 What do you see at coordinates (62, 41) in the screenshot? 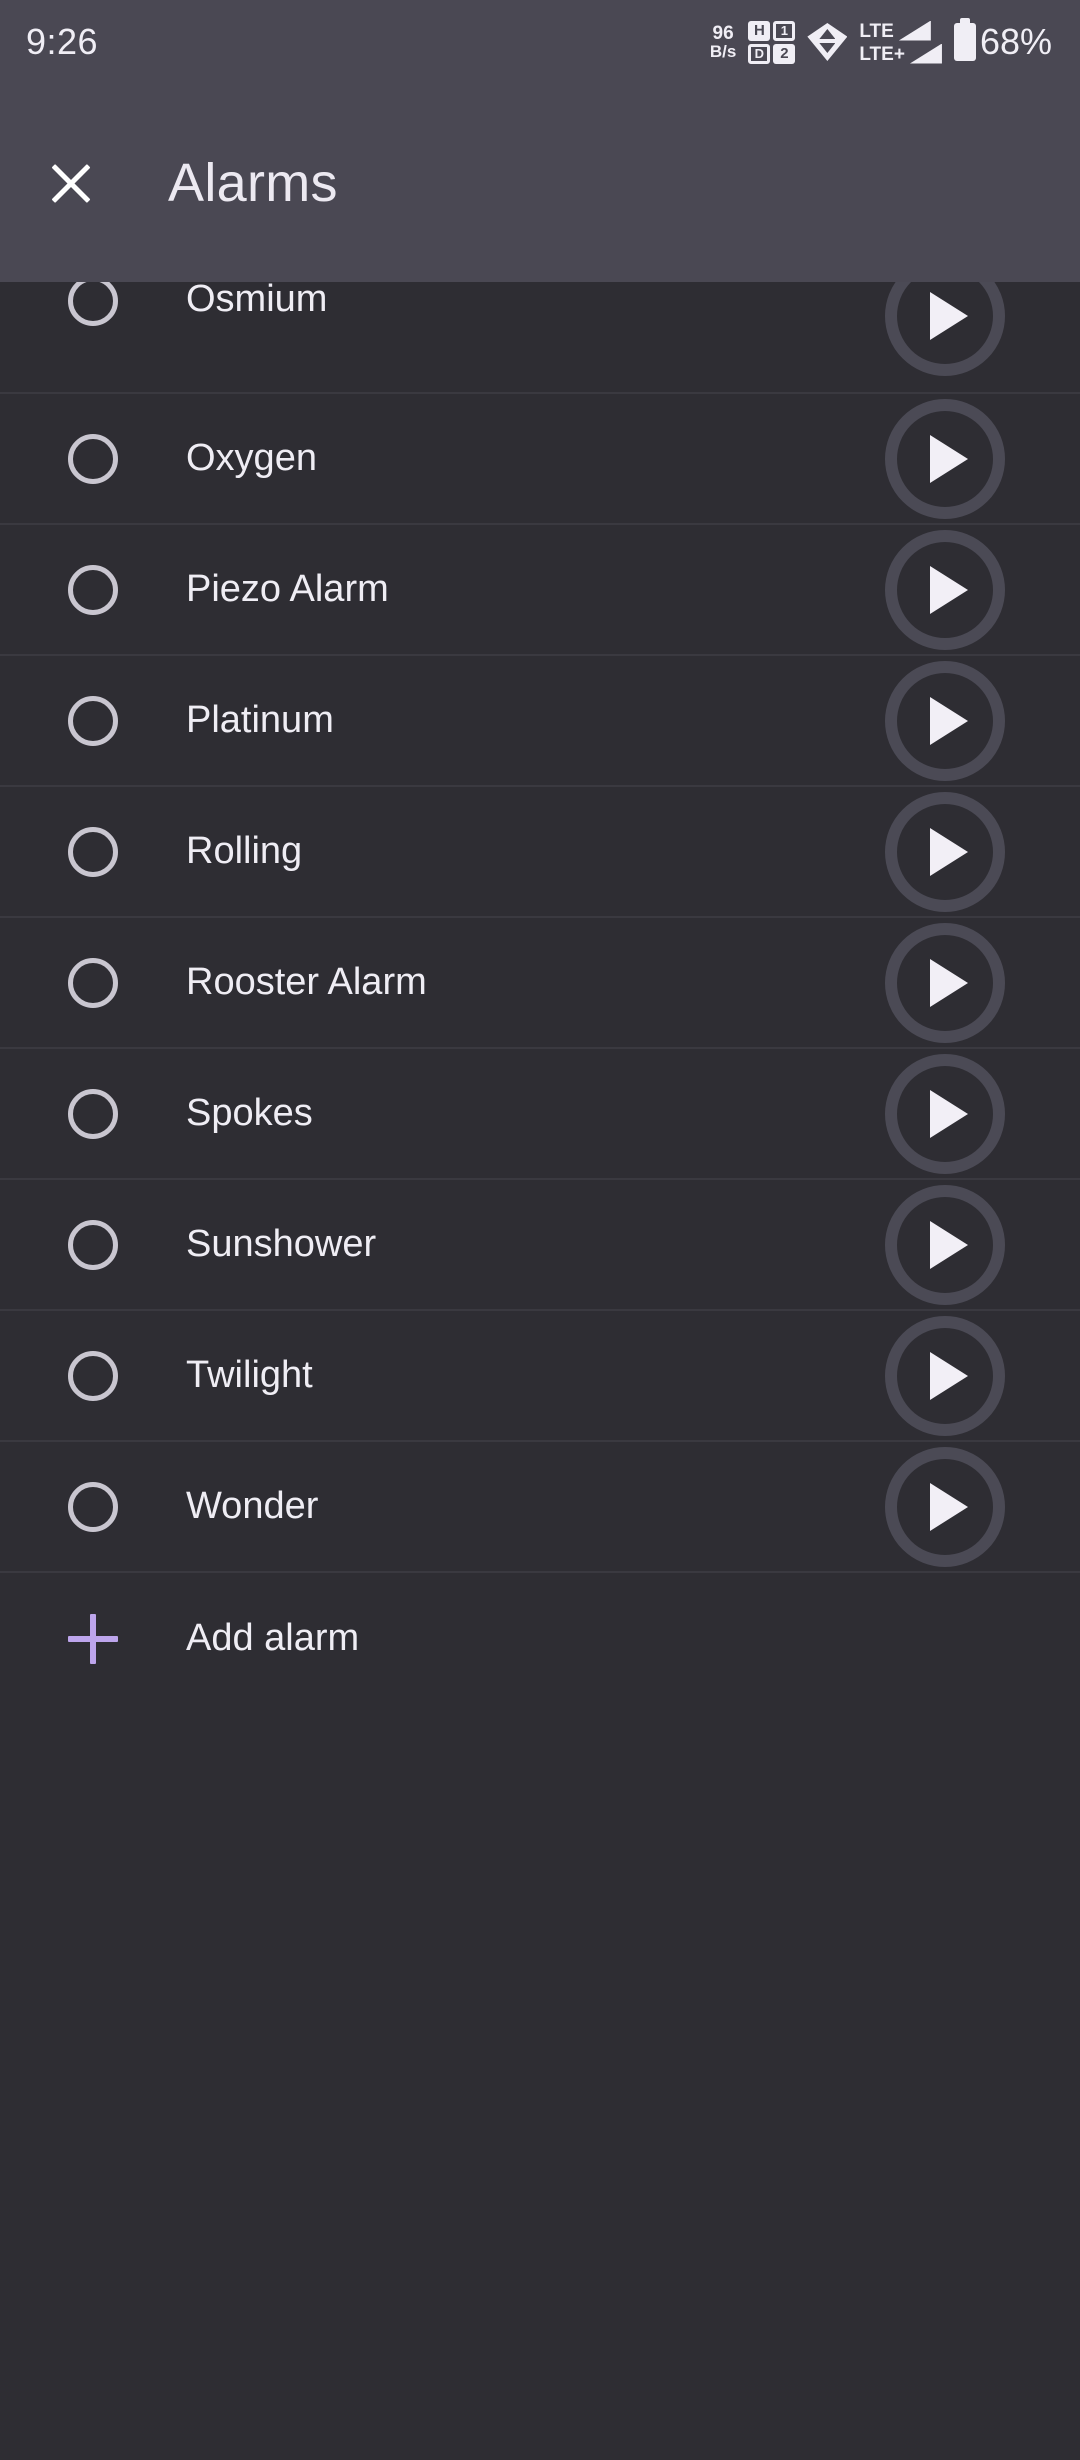
I see `status-clock: 9:26` at bounding box center [62, 41].